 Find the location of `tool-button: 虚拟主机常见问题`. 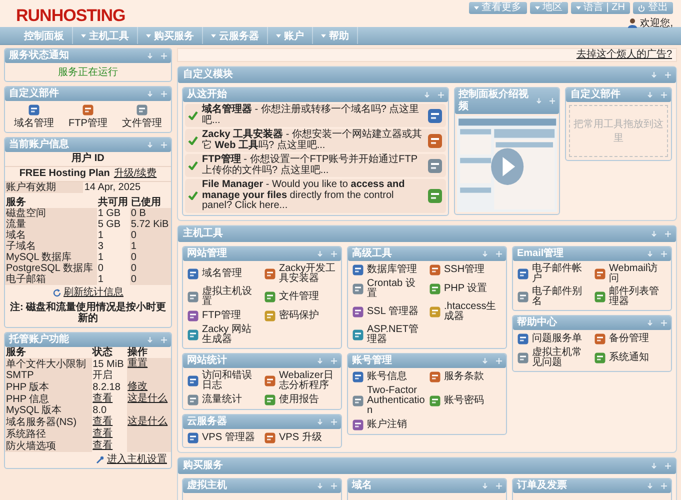

tool-button: 虚拟主机常见问题 is located at coordinates (553, 357).